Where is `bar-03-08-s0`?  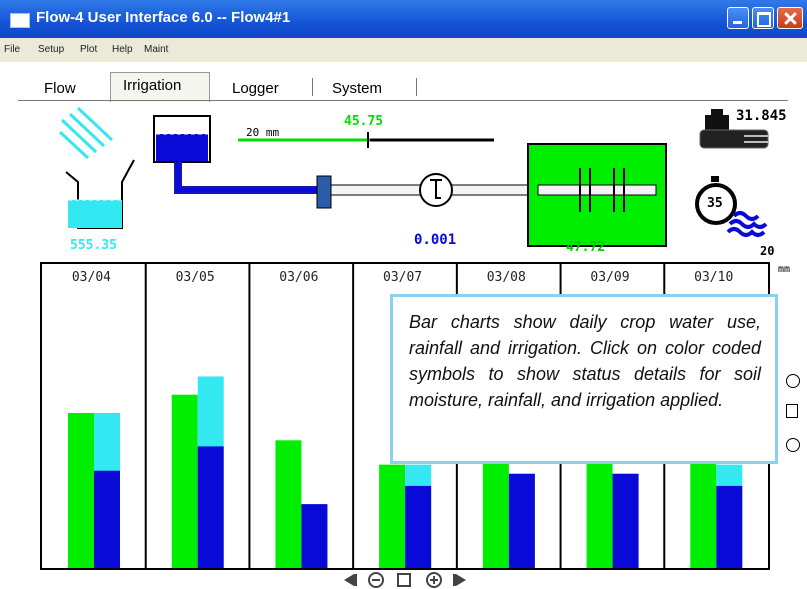
bar-03-08-s0 is located at coordinates (495, 507).